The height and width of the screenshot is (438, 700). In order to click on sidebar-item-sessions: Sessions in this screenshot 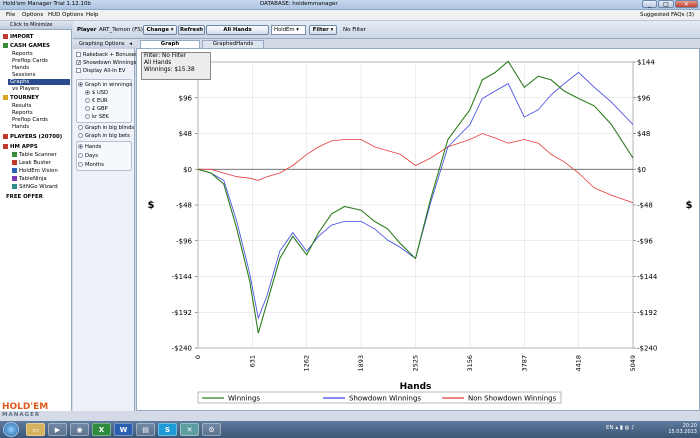, I will do `click(23, 75)`.